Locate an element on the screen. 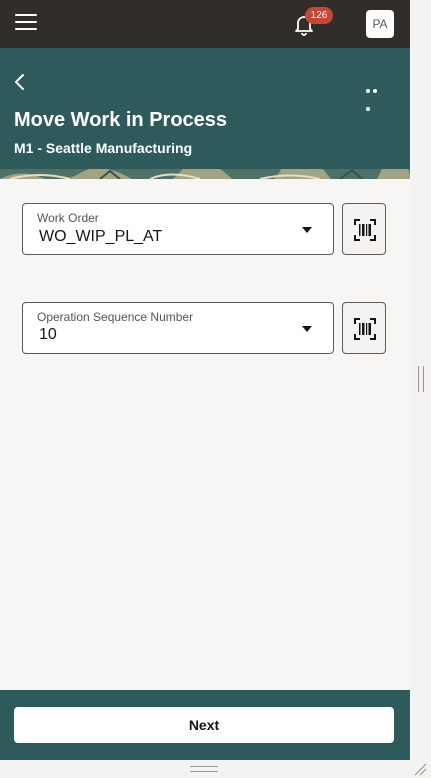 This screenshot has width=431, height=778. more-horizontal-icon is located at coordinates (376, 95).